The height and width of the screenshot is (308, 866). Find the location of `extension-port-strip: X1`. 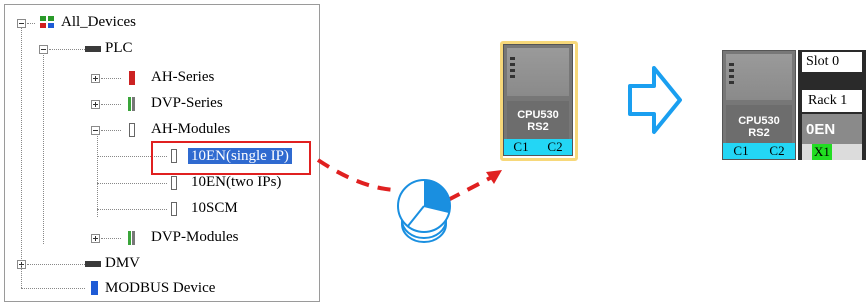

extension-port-strip: X1 is located at coordinates (832, 152).